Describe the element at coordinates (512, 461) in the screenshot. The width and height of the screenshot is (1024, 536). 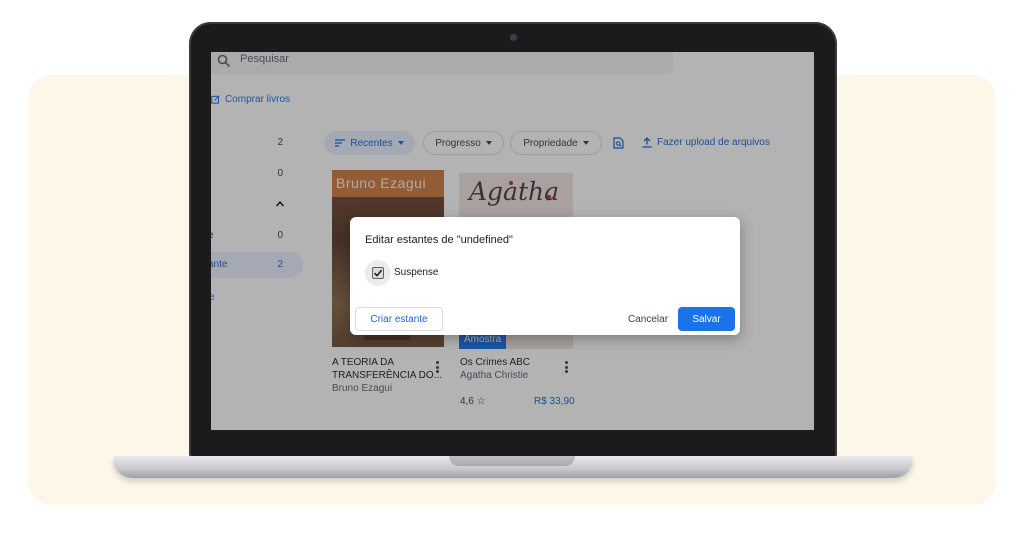
I see `laptop-notch` at that location.